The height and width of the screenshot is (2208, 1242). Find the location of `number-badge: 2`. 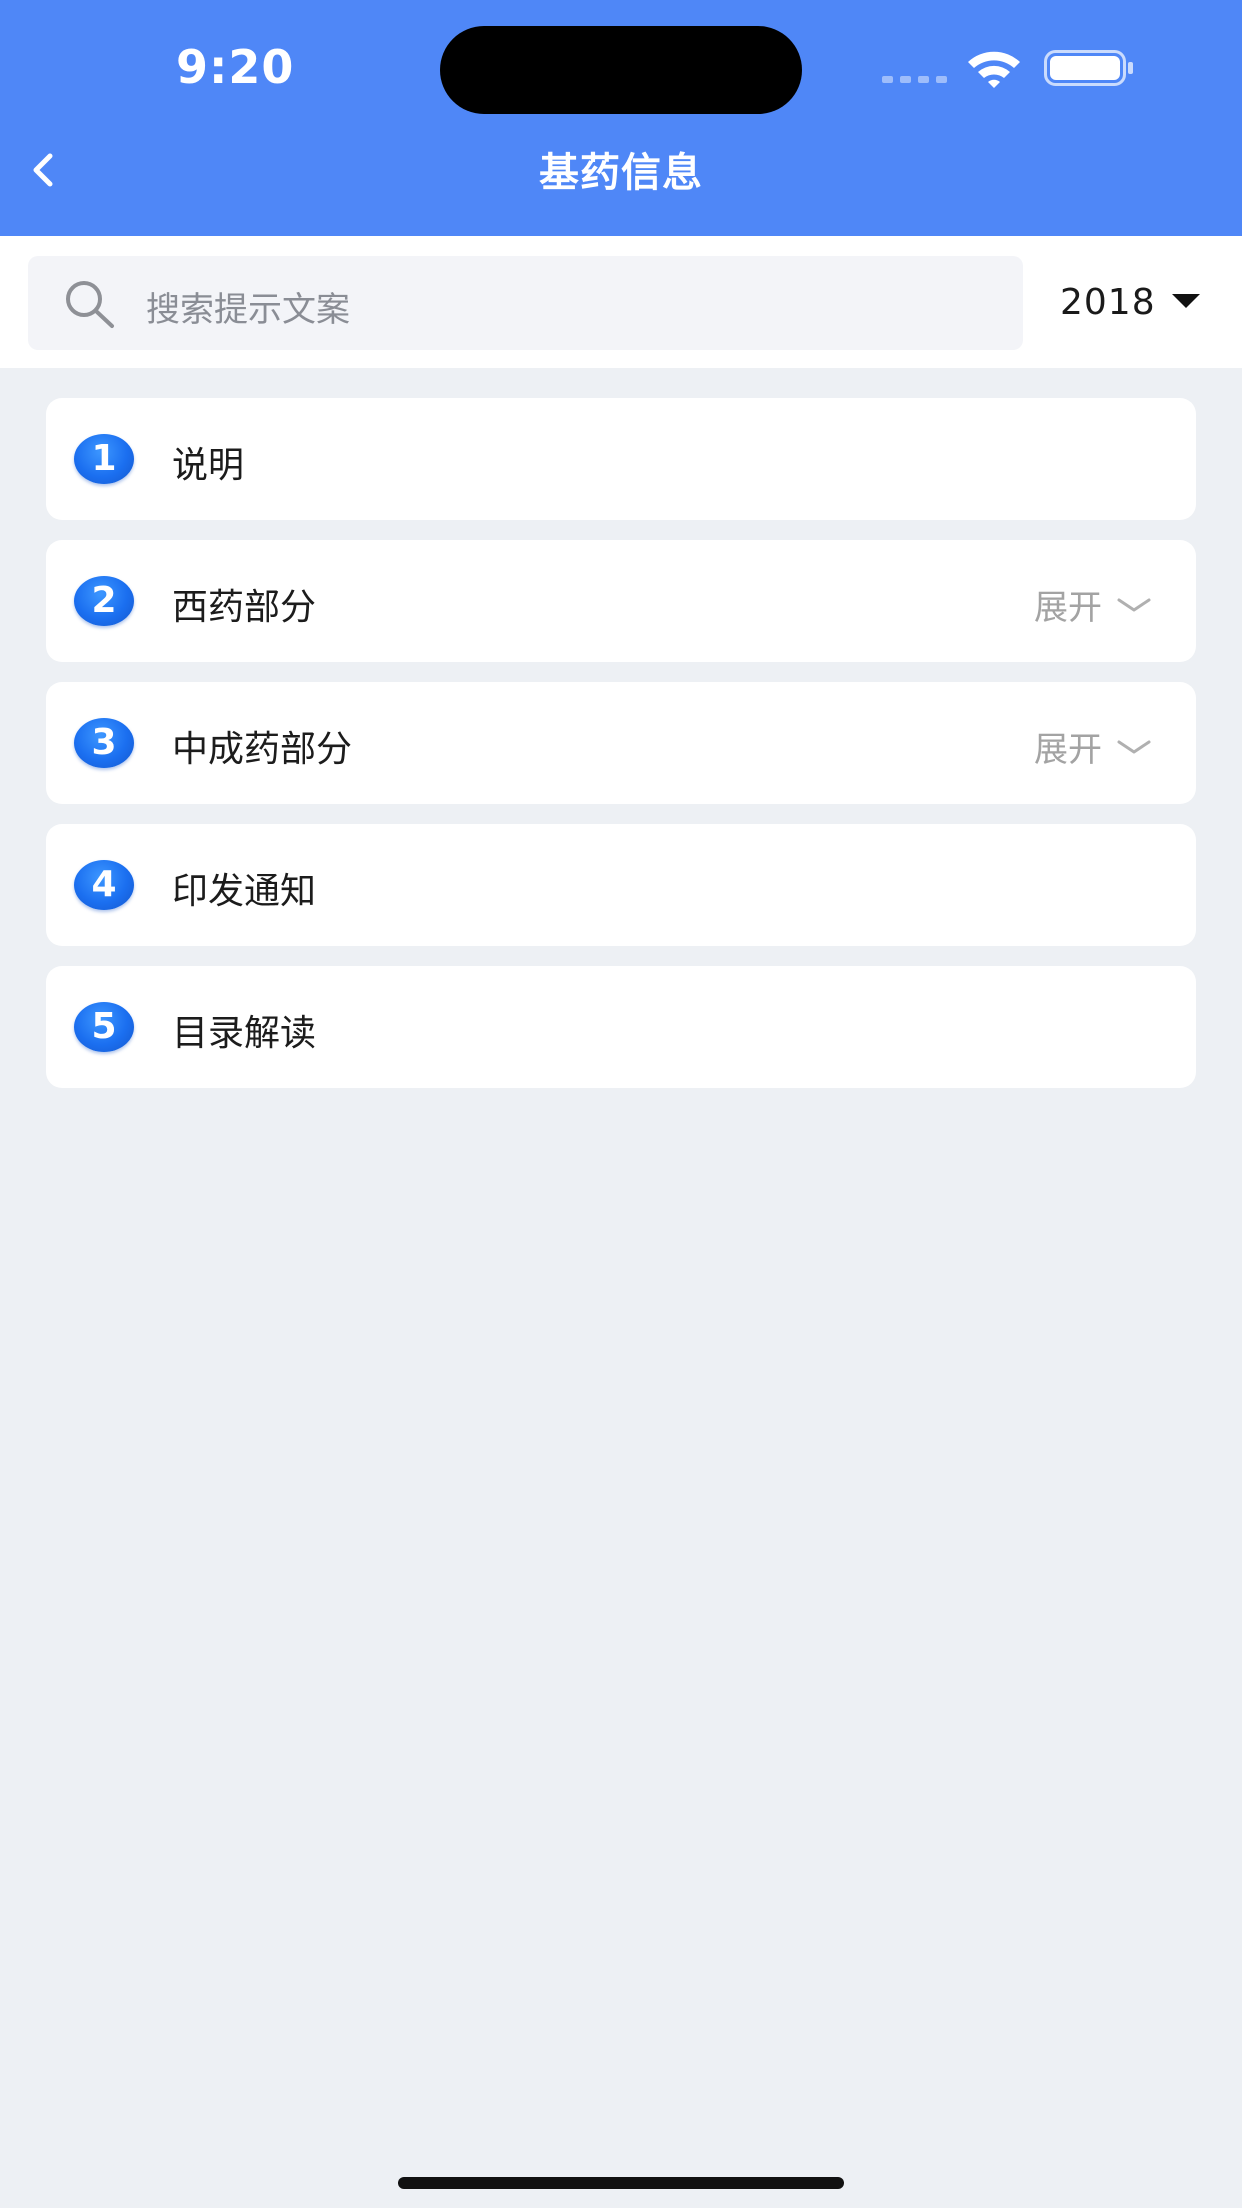

number-badge: 2 is located at coordinates (104, 601).